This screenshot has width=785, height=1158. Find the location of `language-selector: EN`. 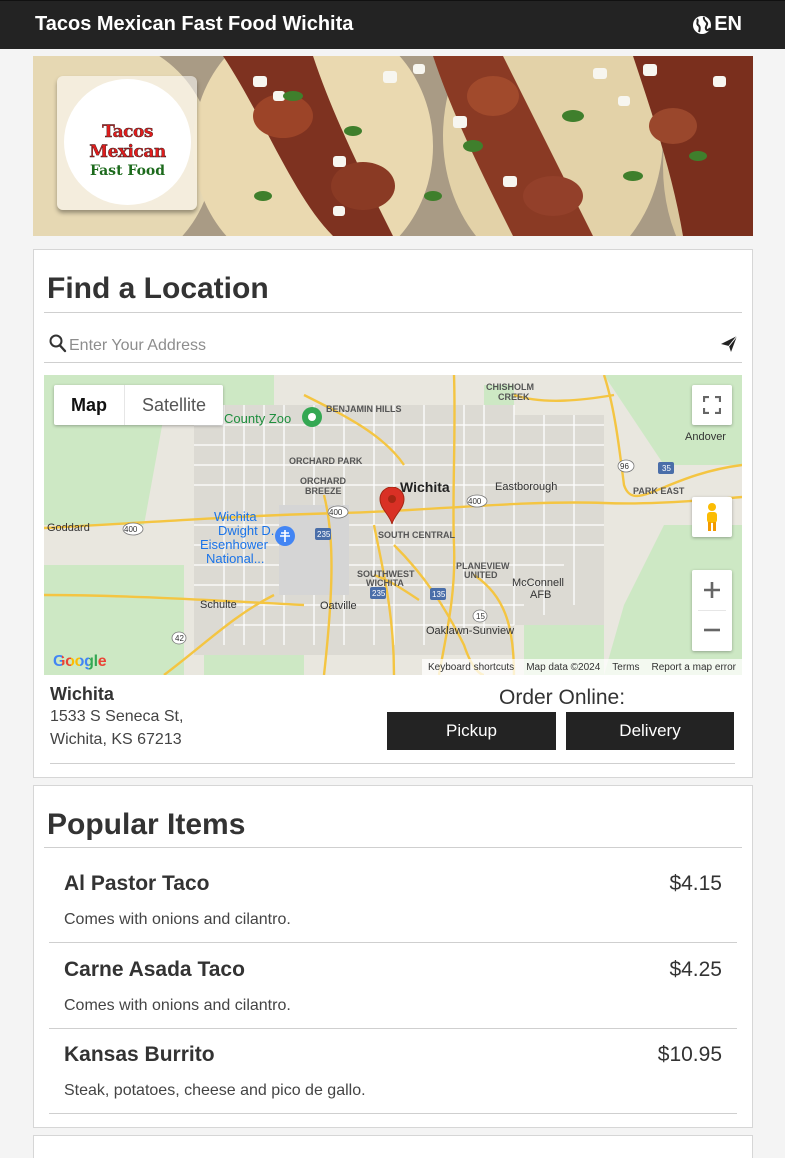

language-selector: EN is located at coordinates (717, 24).